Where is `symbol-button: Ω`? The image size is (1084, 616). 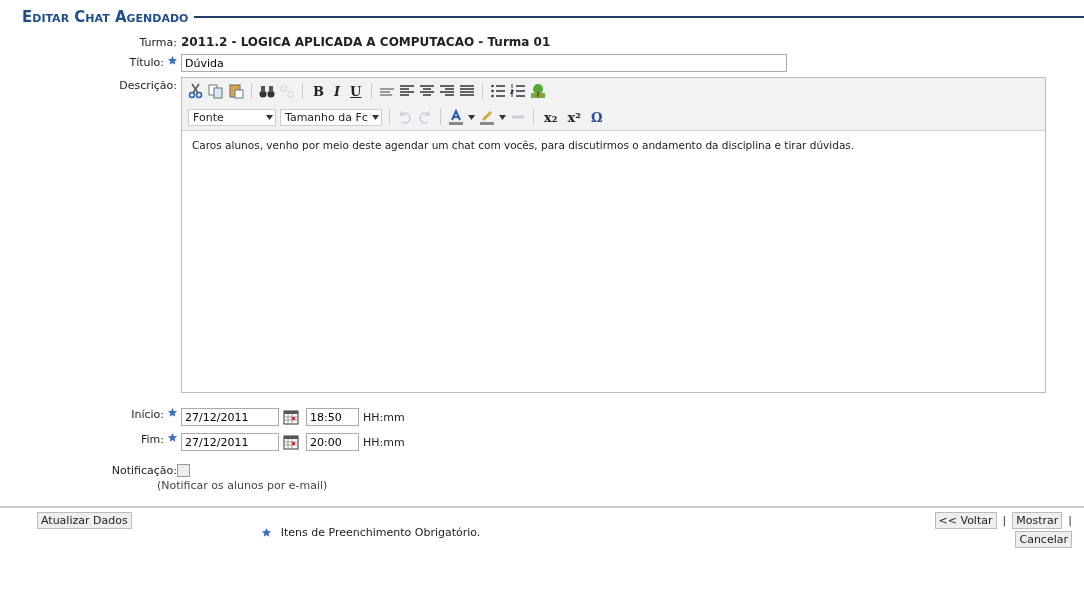
symbol-button: Ω is located at coordinates (596, 117).